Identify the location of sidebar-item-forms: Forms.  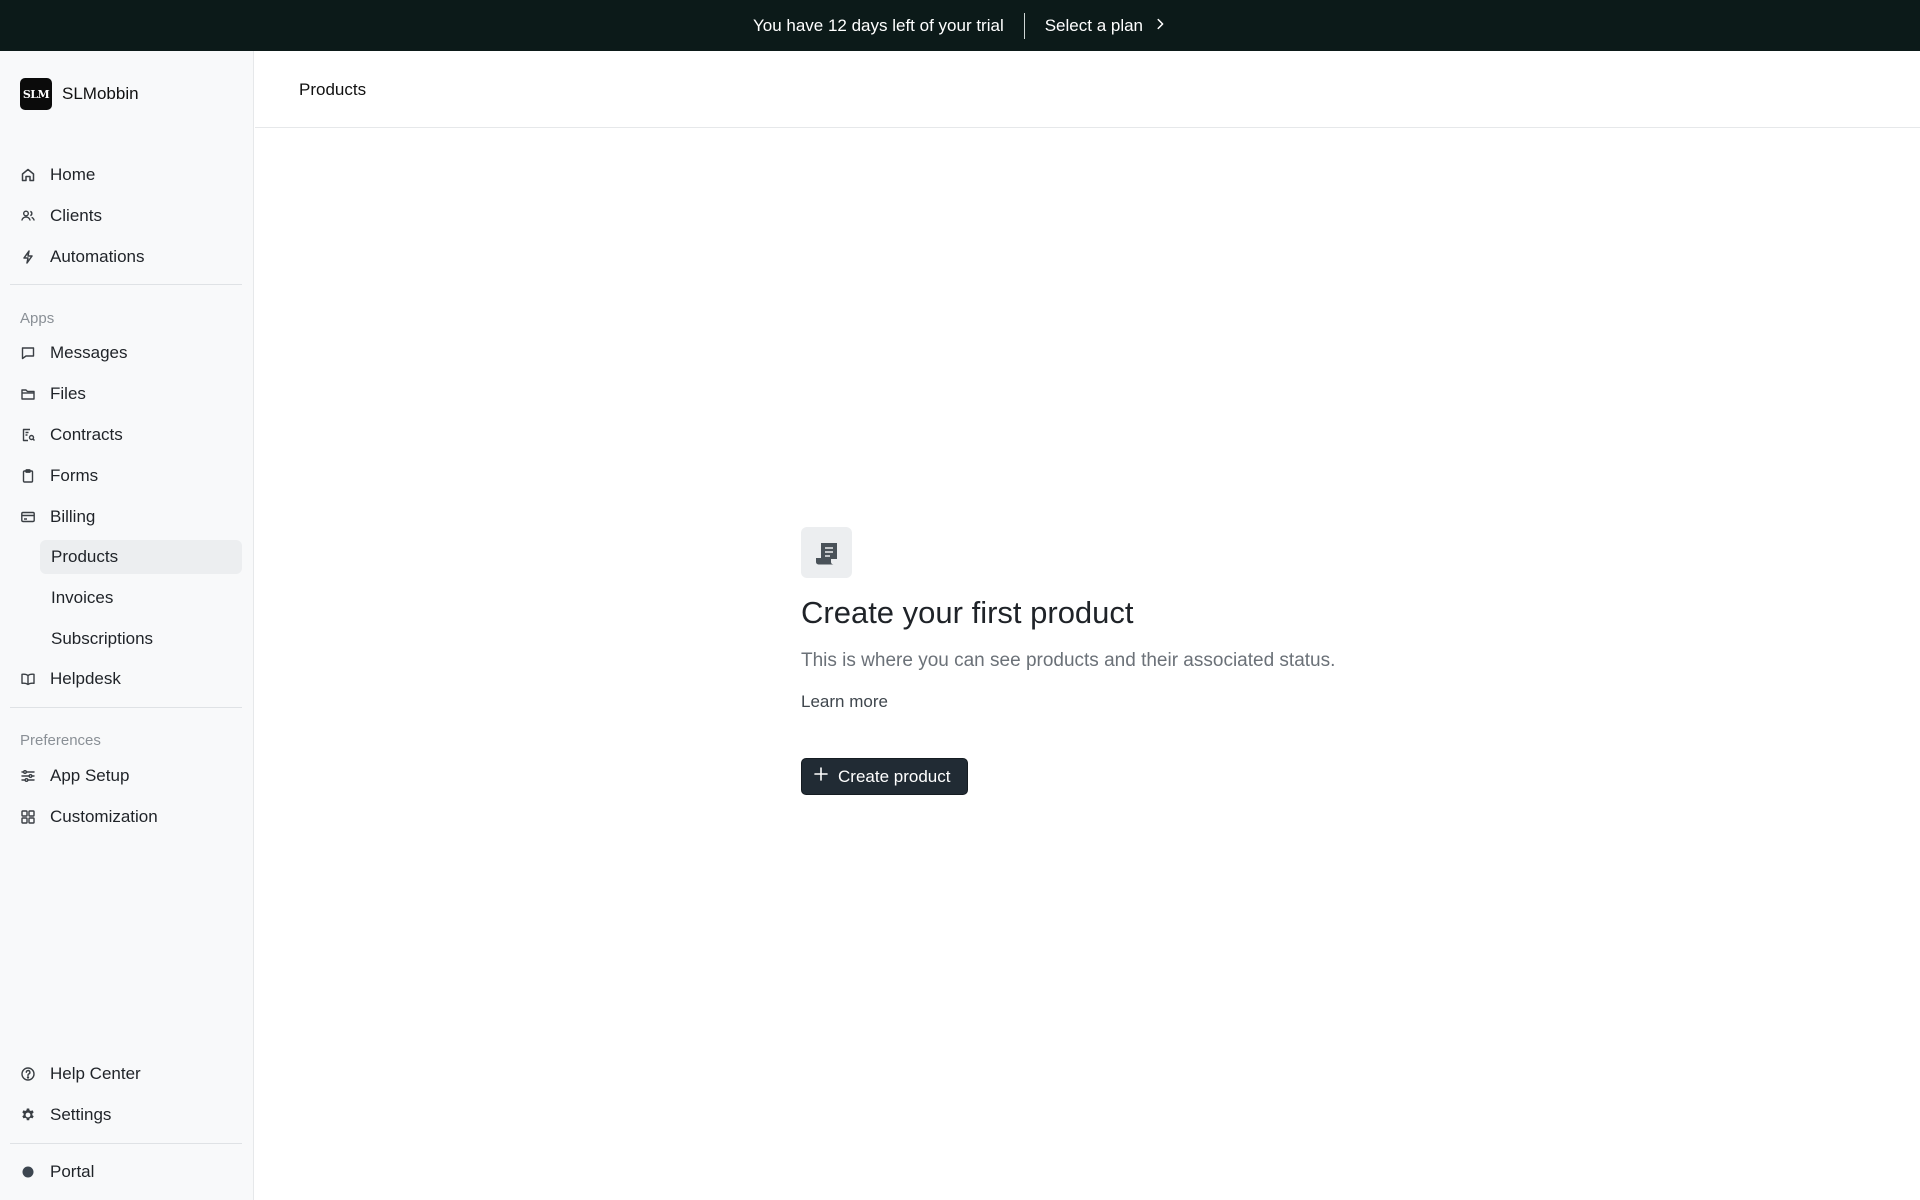
(126, 476).